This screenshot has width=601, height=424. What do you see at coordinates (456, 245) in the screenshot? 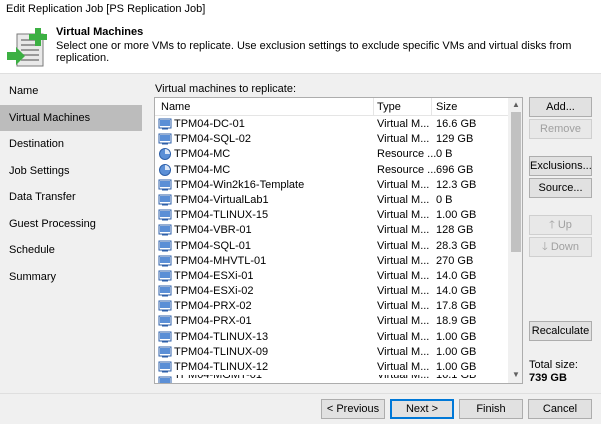
I see `vm-size: 28.3 GB` at bounding box center [456, 245].